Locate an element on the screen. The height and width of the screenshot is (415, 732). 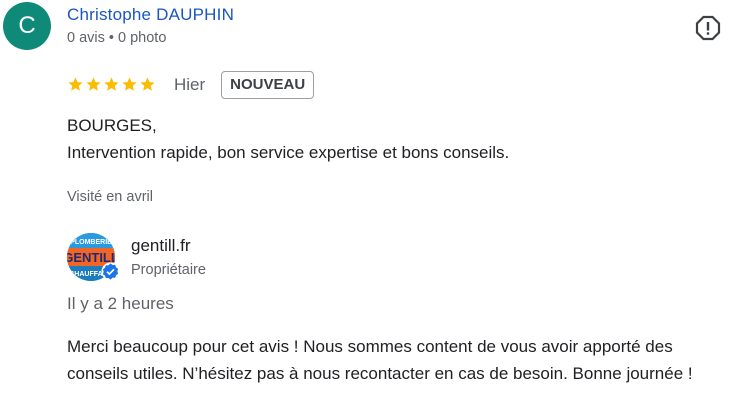
new-badge: NOUVEAU is located at coordinates (268, 84).